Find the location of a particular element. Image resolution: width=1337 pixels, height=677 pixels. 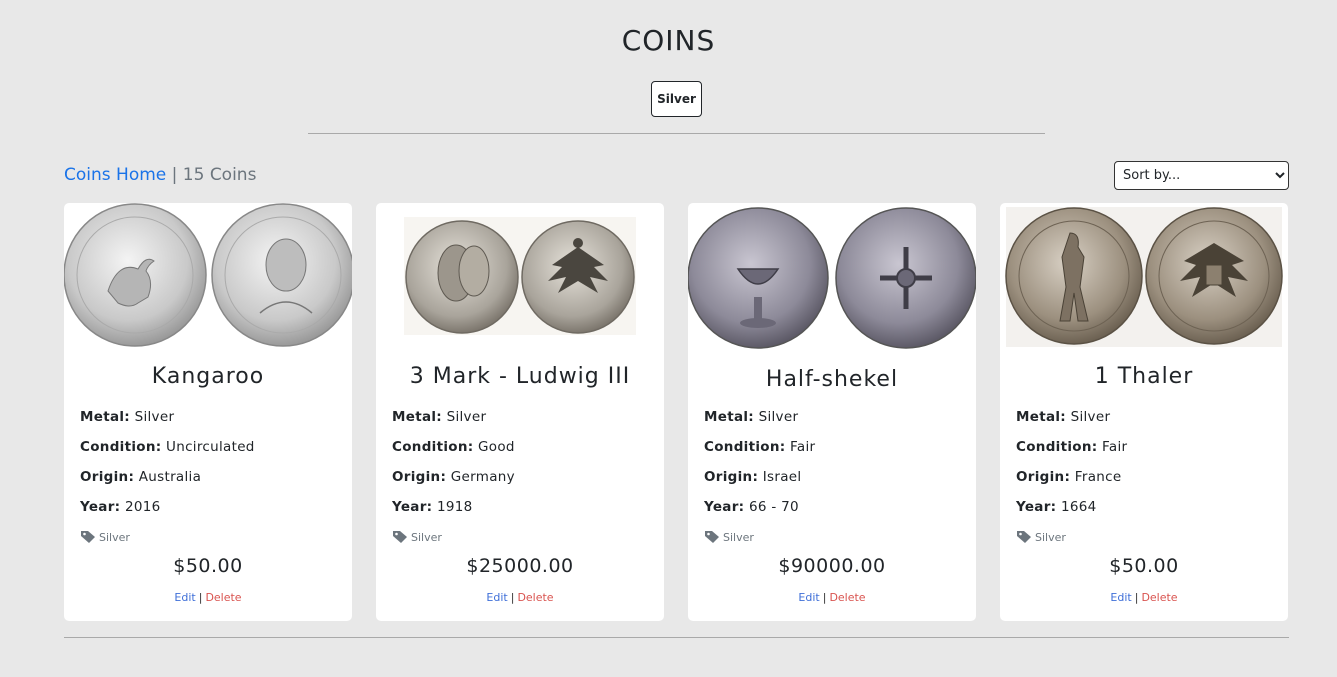

coins-home-link: Coins Home is located at coordinates (115, 175).